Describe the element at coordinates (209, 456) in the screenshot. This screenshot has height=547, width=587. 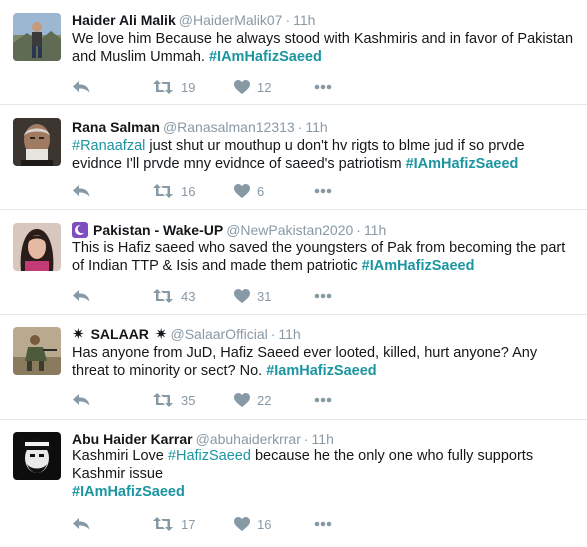
I see `hashtag-link: #HafizSaeed` at that location.